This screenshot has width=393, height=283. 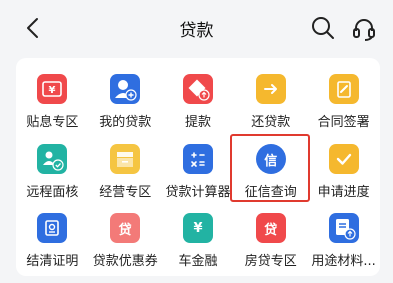 What do you see at coordinates (271, 122) in the screenshot?
I see `service-label: 还贷款` at bounding box center [271, 122].